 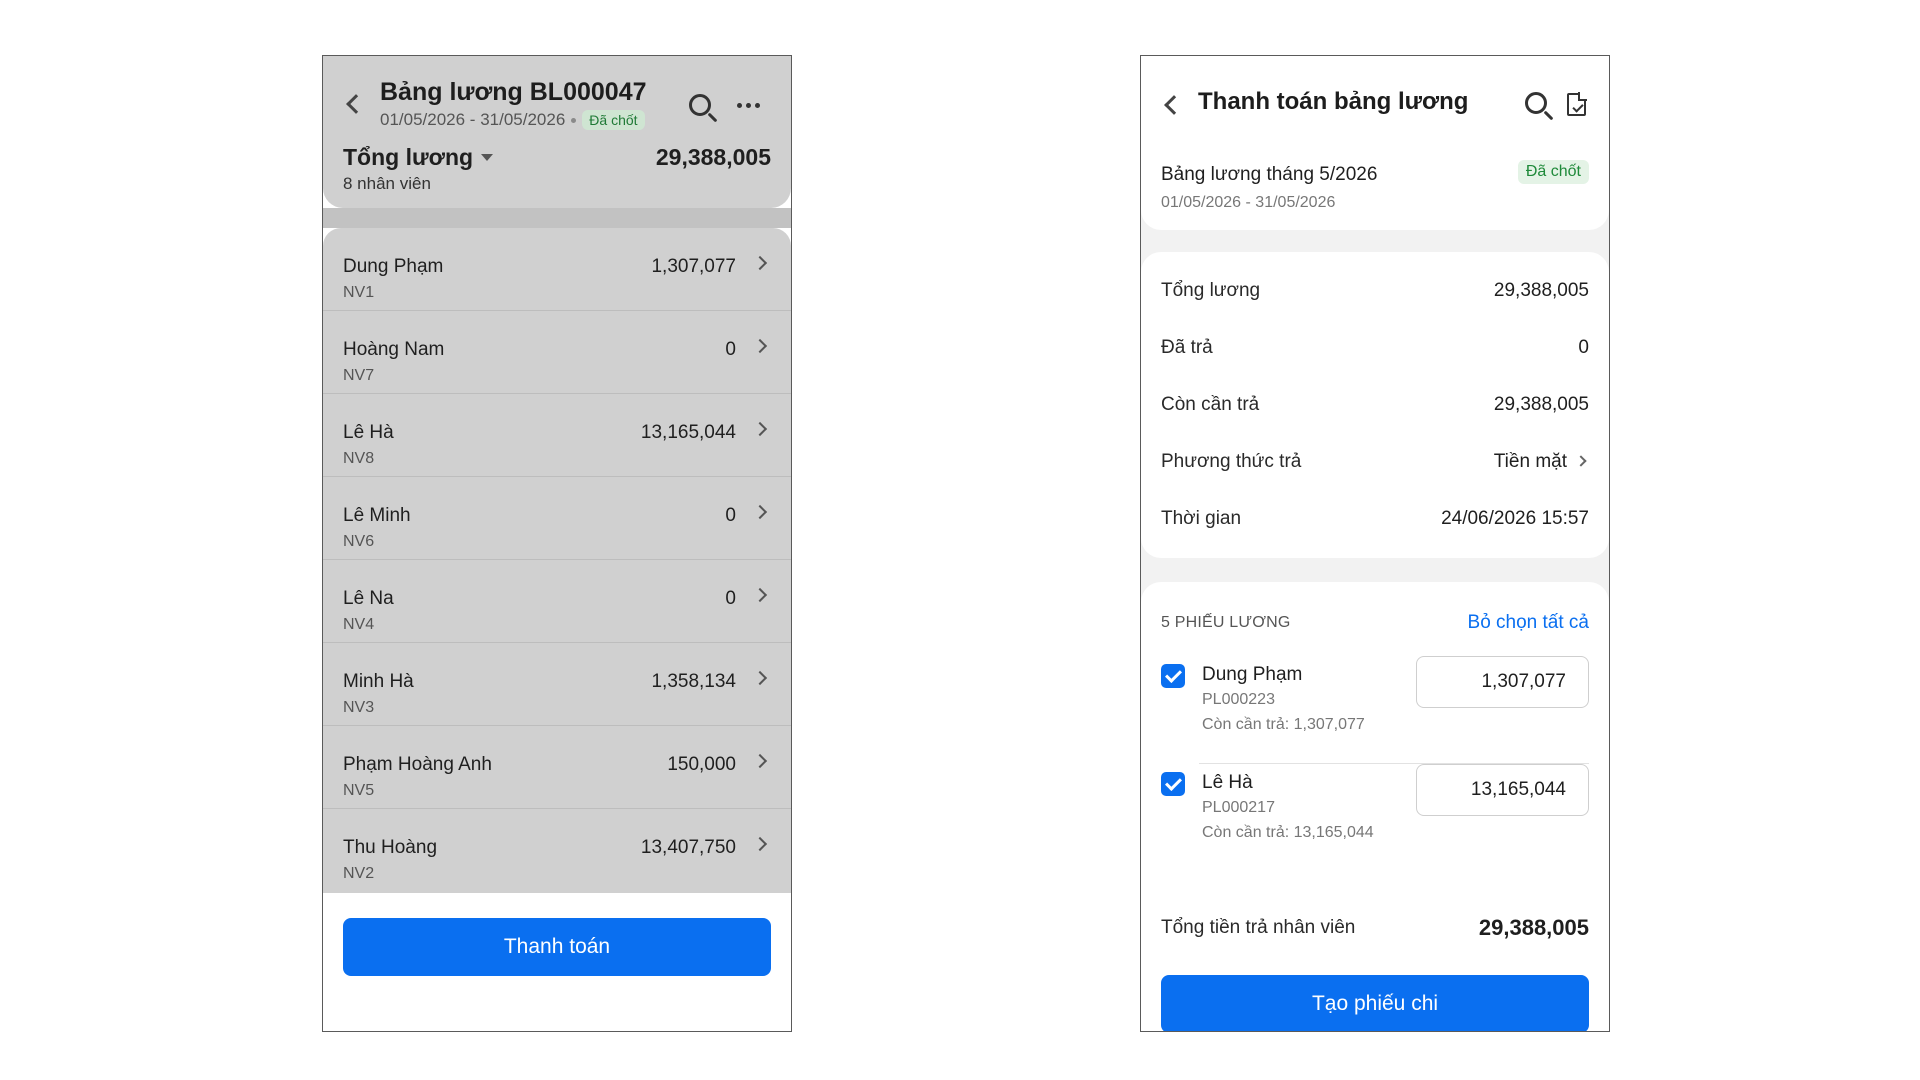 I want to click on payslip-employee-name: Dung Phạm, so click(x=1252, y=674).